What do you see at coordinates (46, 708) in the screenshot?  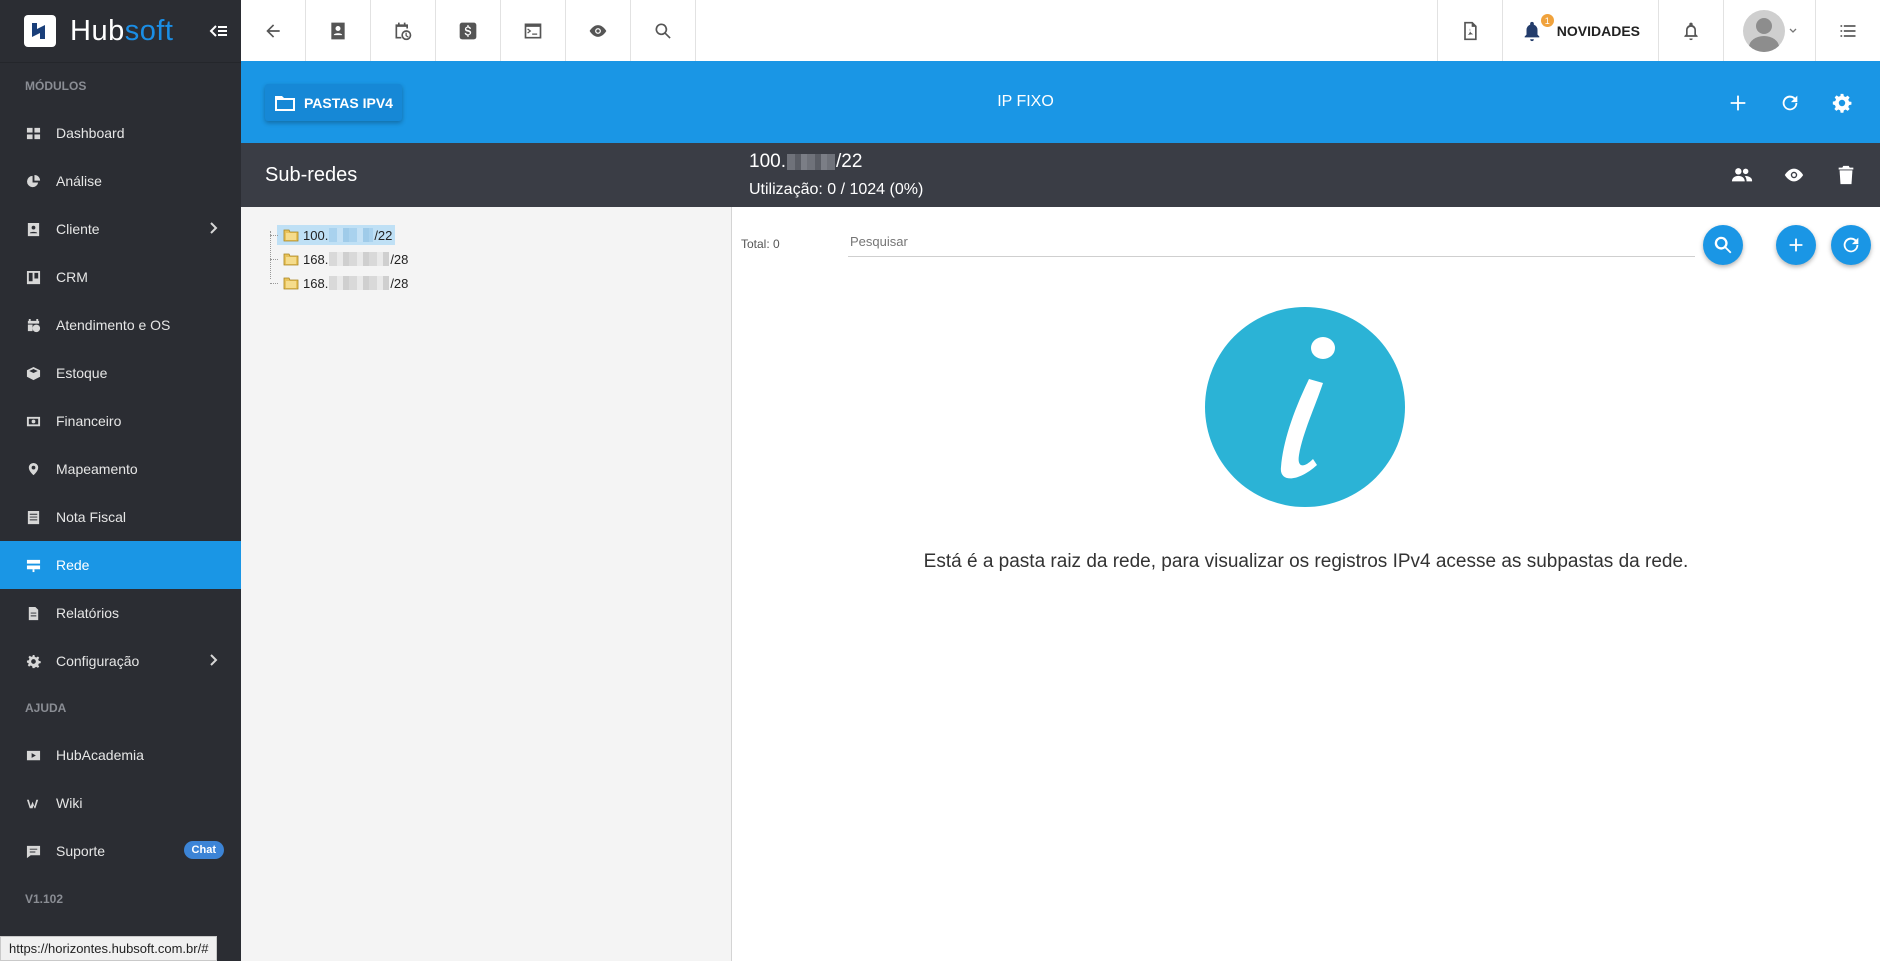 I see `section-label-help: AJUDA` at bounding box center [46, 708].